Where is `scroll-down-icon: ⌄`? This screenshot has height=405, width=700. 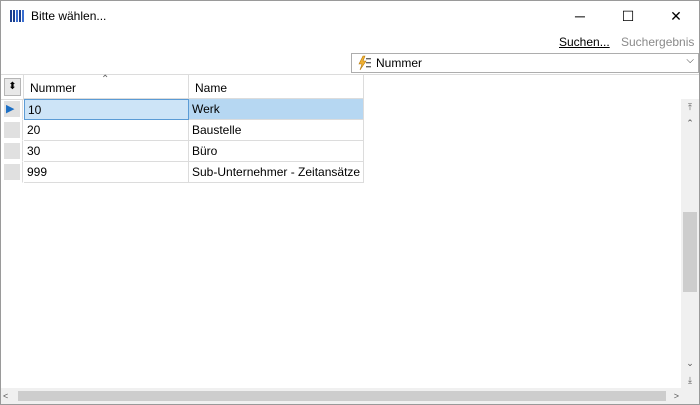 scroll-down-icon: ⌄ is located at coordinates (690, 363).